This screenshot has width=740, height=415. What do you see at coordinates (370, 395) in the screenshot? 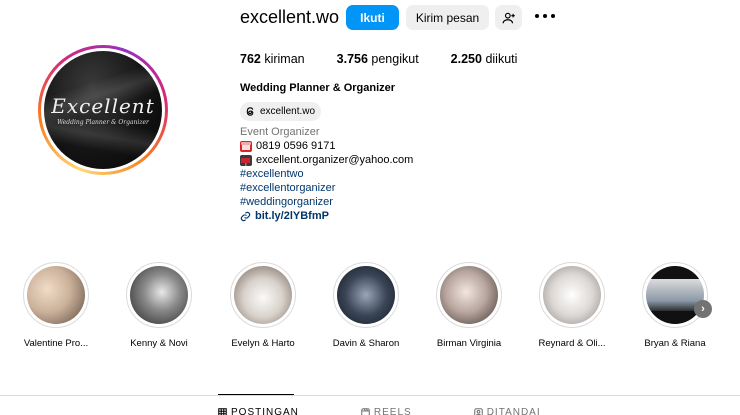
I see `tabs-divider` at bounding box center [370, 395].